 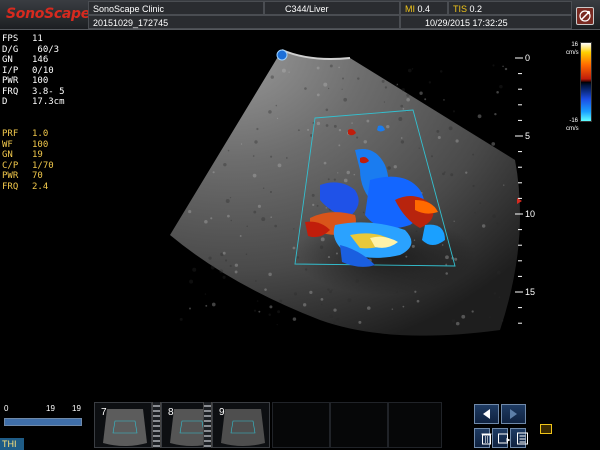 I want to click on param-row: FRQ 2.4, so click(x=28, y=187).